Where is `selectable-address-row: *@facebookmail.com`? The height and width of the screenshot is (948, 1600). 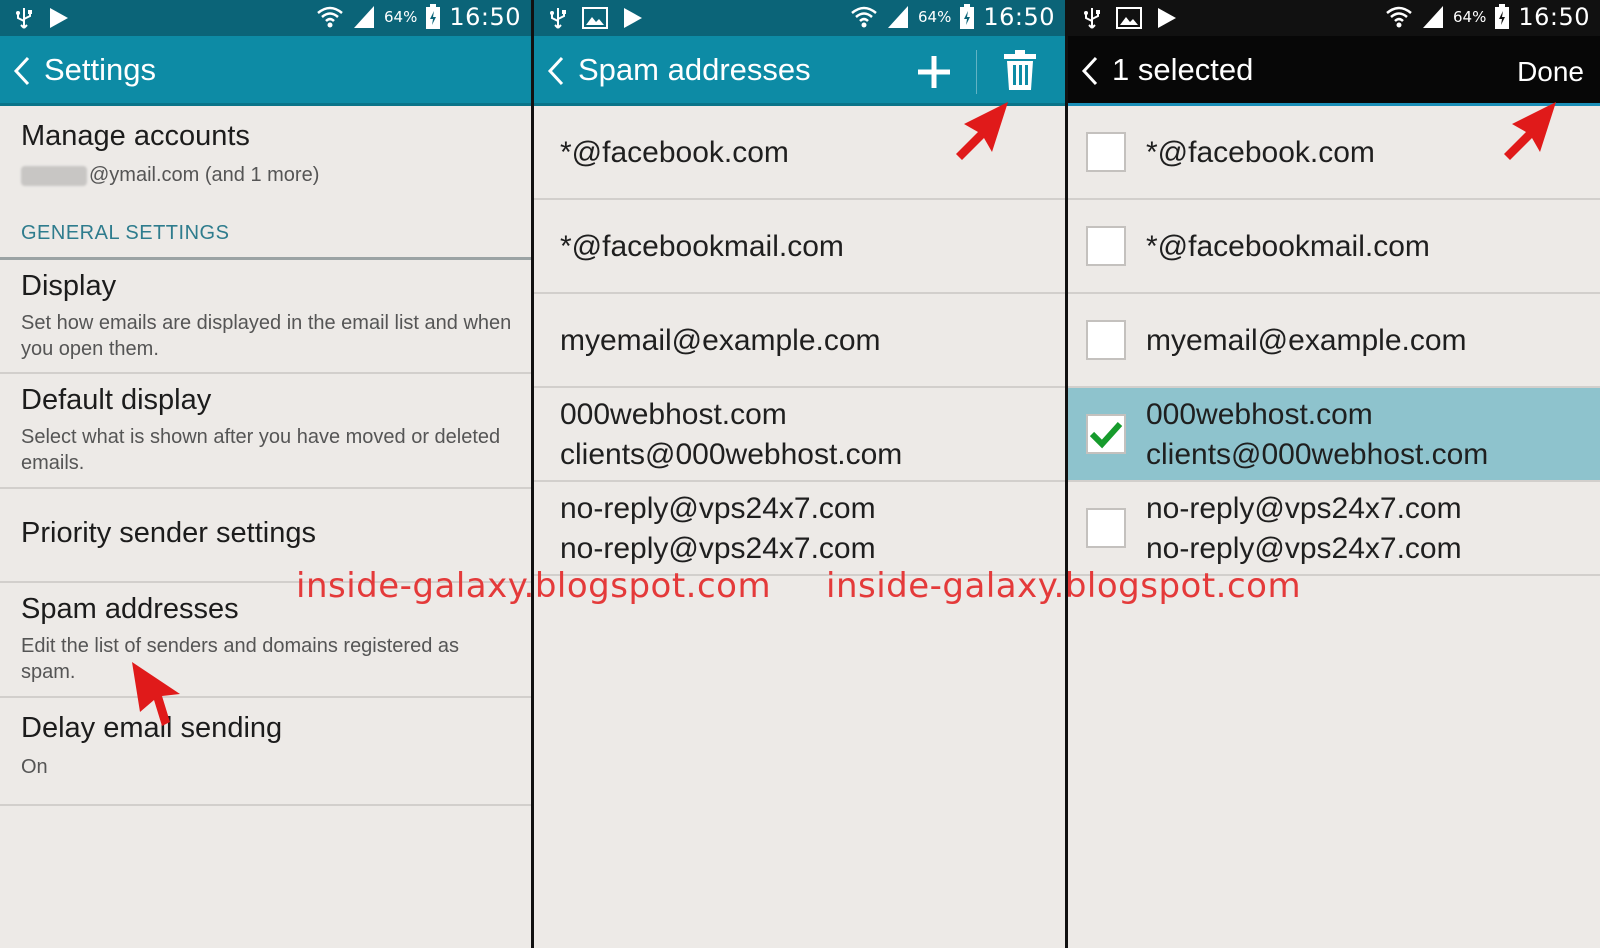
selectable-address-row: *@facebookmail.com is located at coordinates (1334, 247).